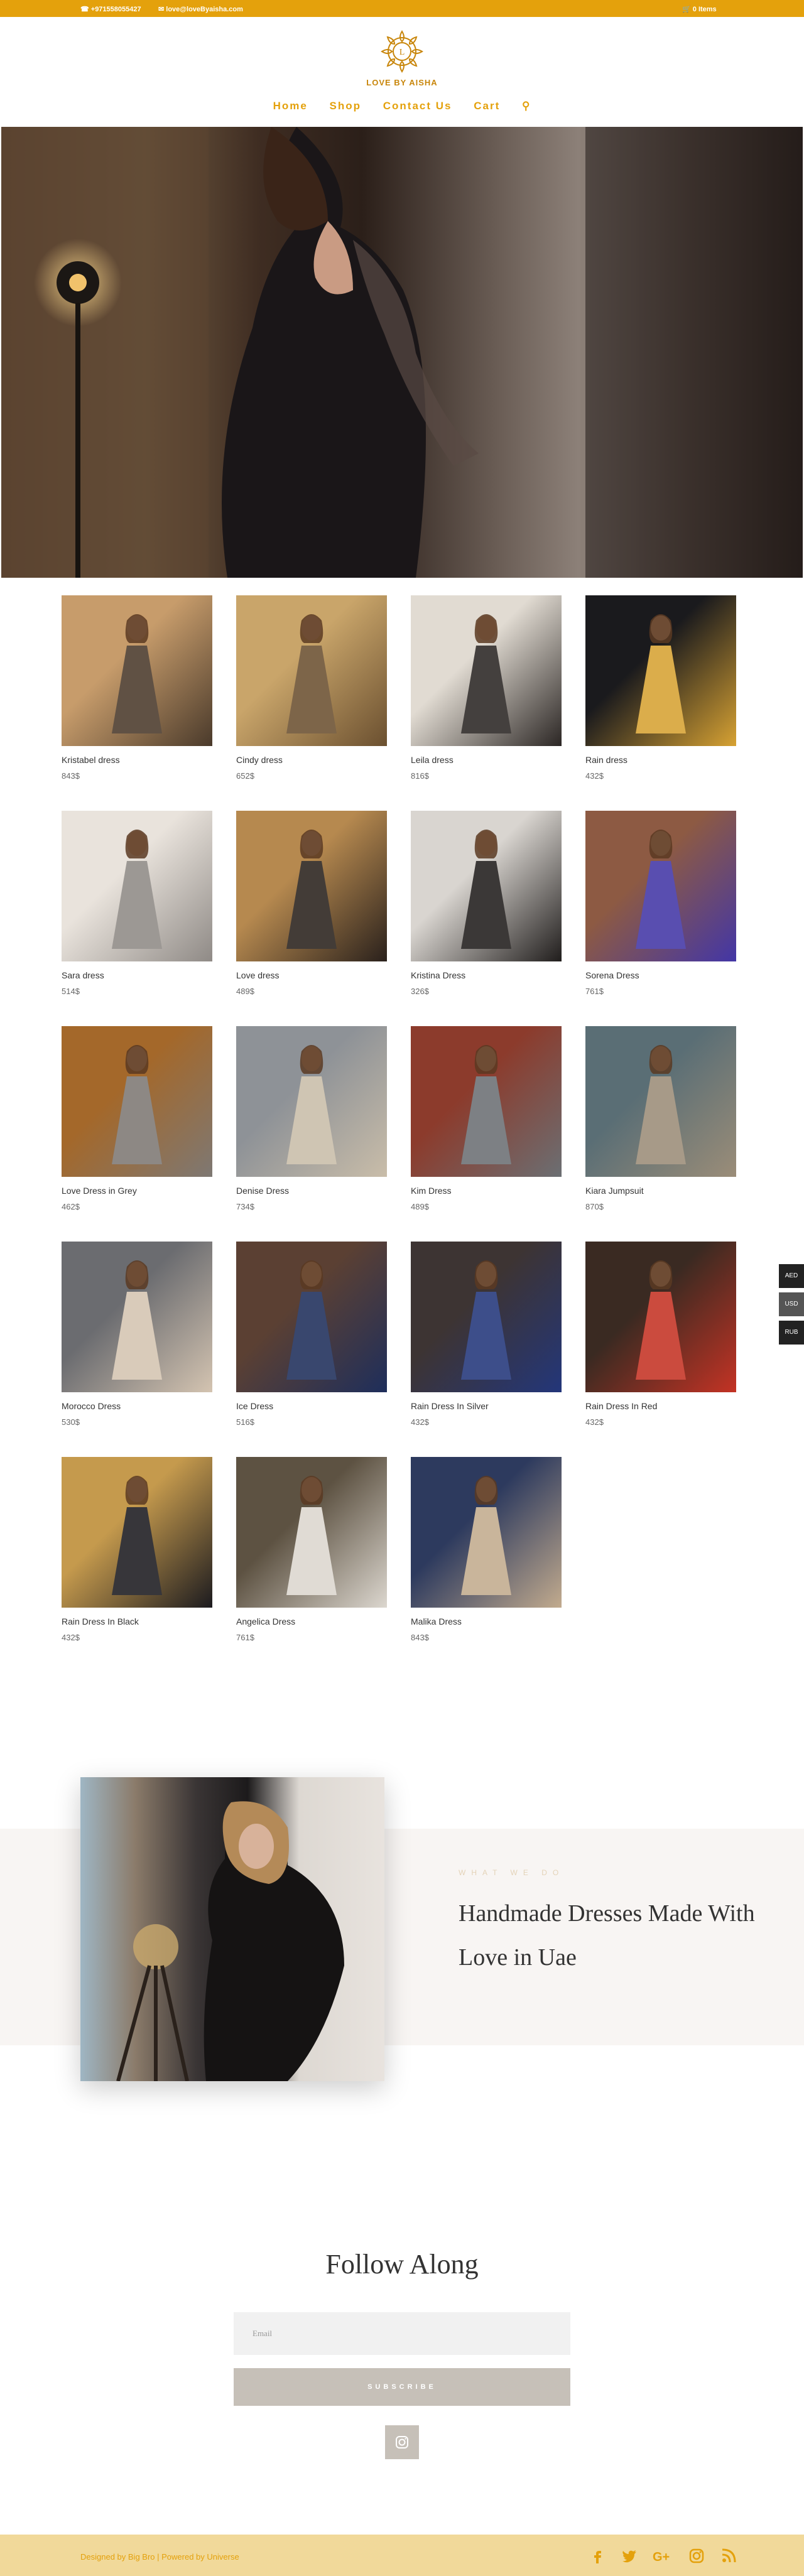 This screenshot has height=2576, width=804. Describe the element at coordinates (598, 2556) in the screenshot. I see `facebook-icon` at that location.